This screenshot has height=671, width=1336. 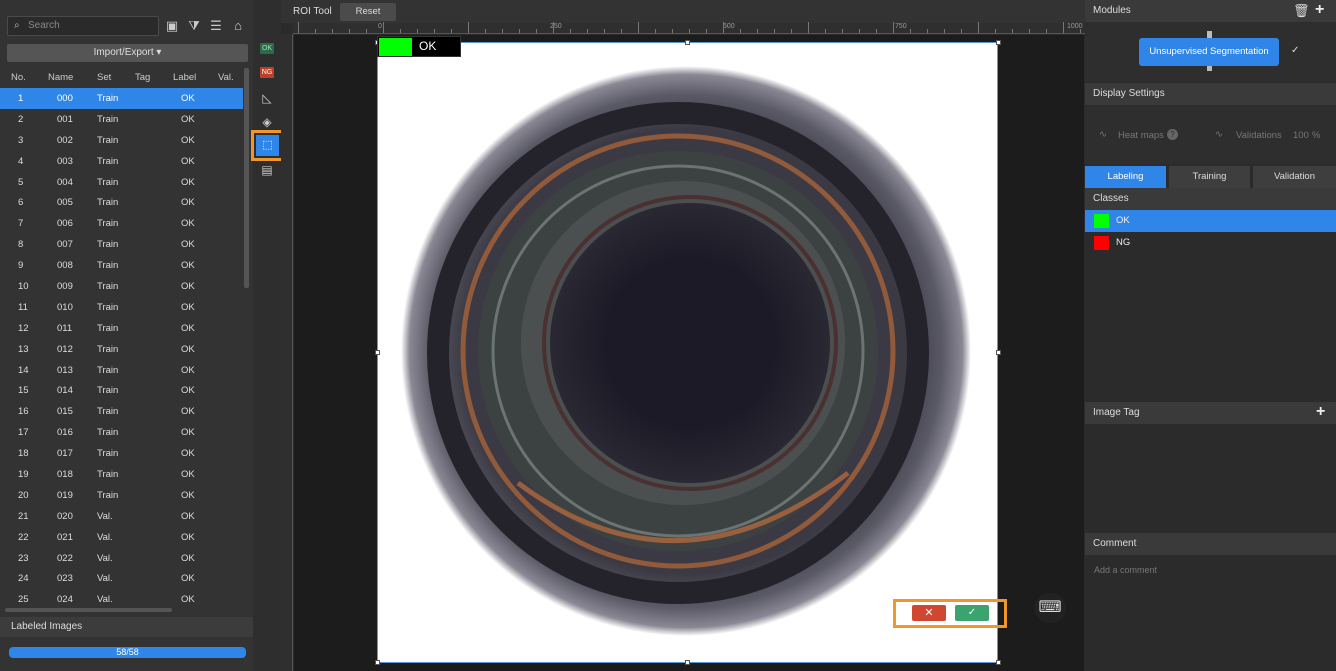 I want to click on roi-tool-button: ⬚, so click(x=267, y=145).